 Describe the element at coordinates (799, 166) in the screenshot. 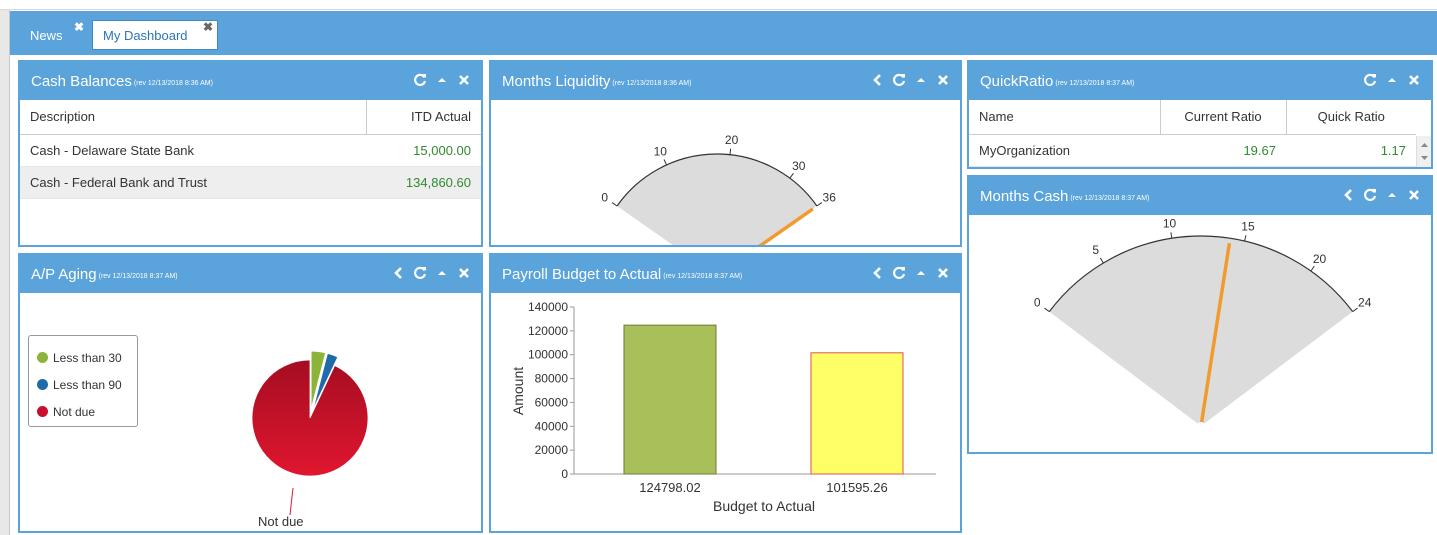

I see `gauge-tick-label: 30` at that location.